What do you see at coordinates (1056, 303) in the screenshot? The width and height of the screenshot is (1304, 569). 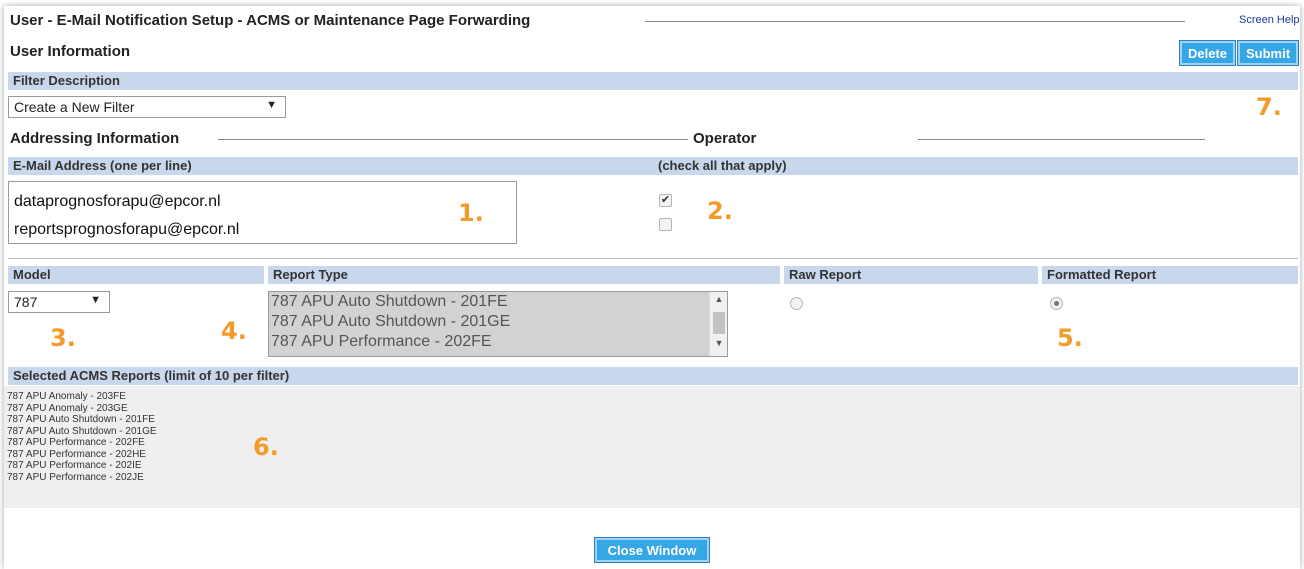 I see `formatted-report-radio` at bounding box center [1056, 303].